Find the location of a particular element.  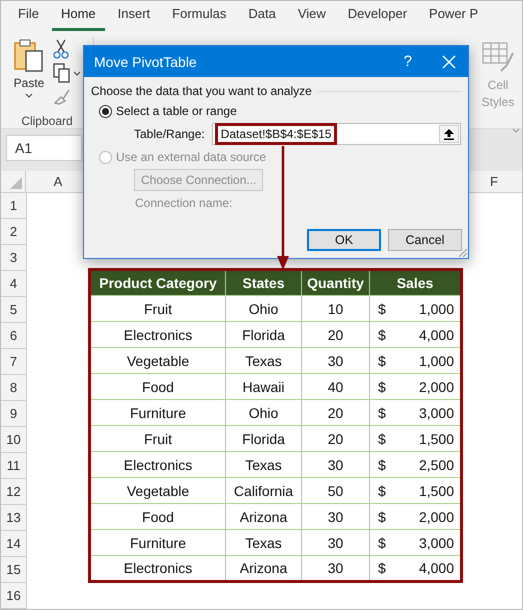

row-number: 14 is located at coordinates (13, 544).